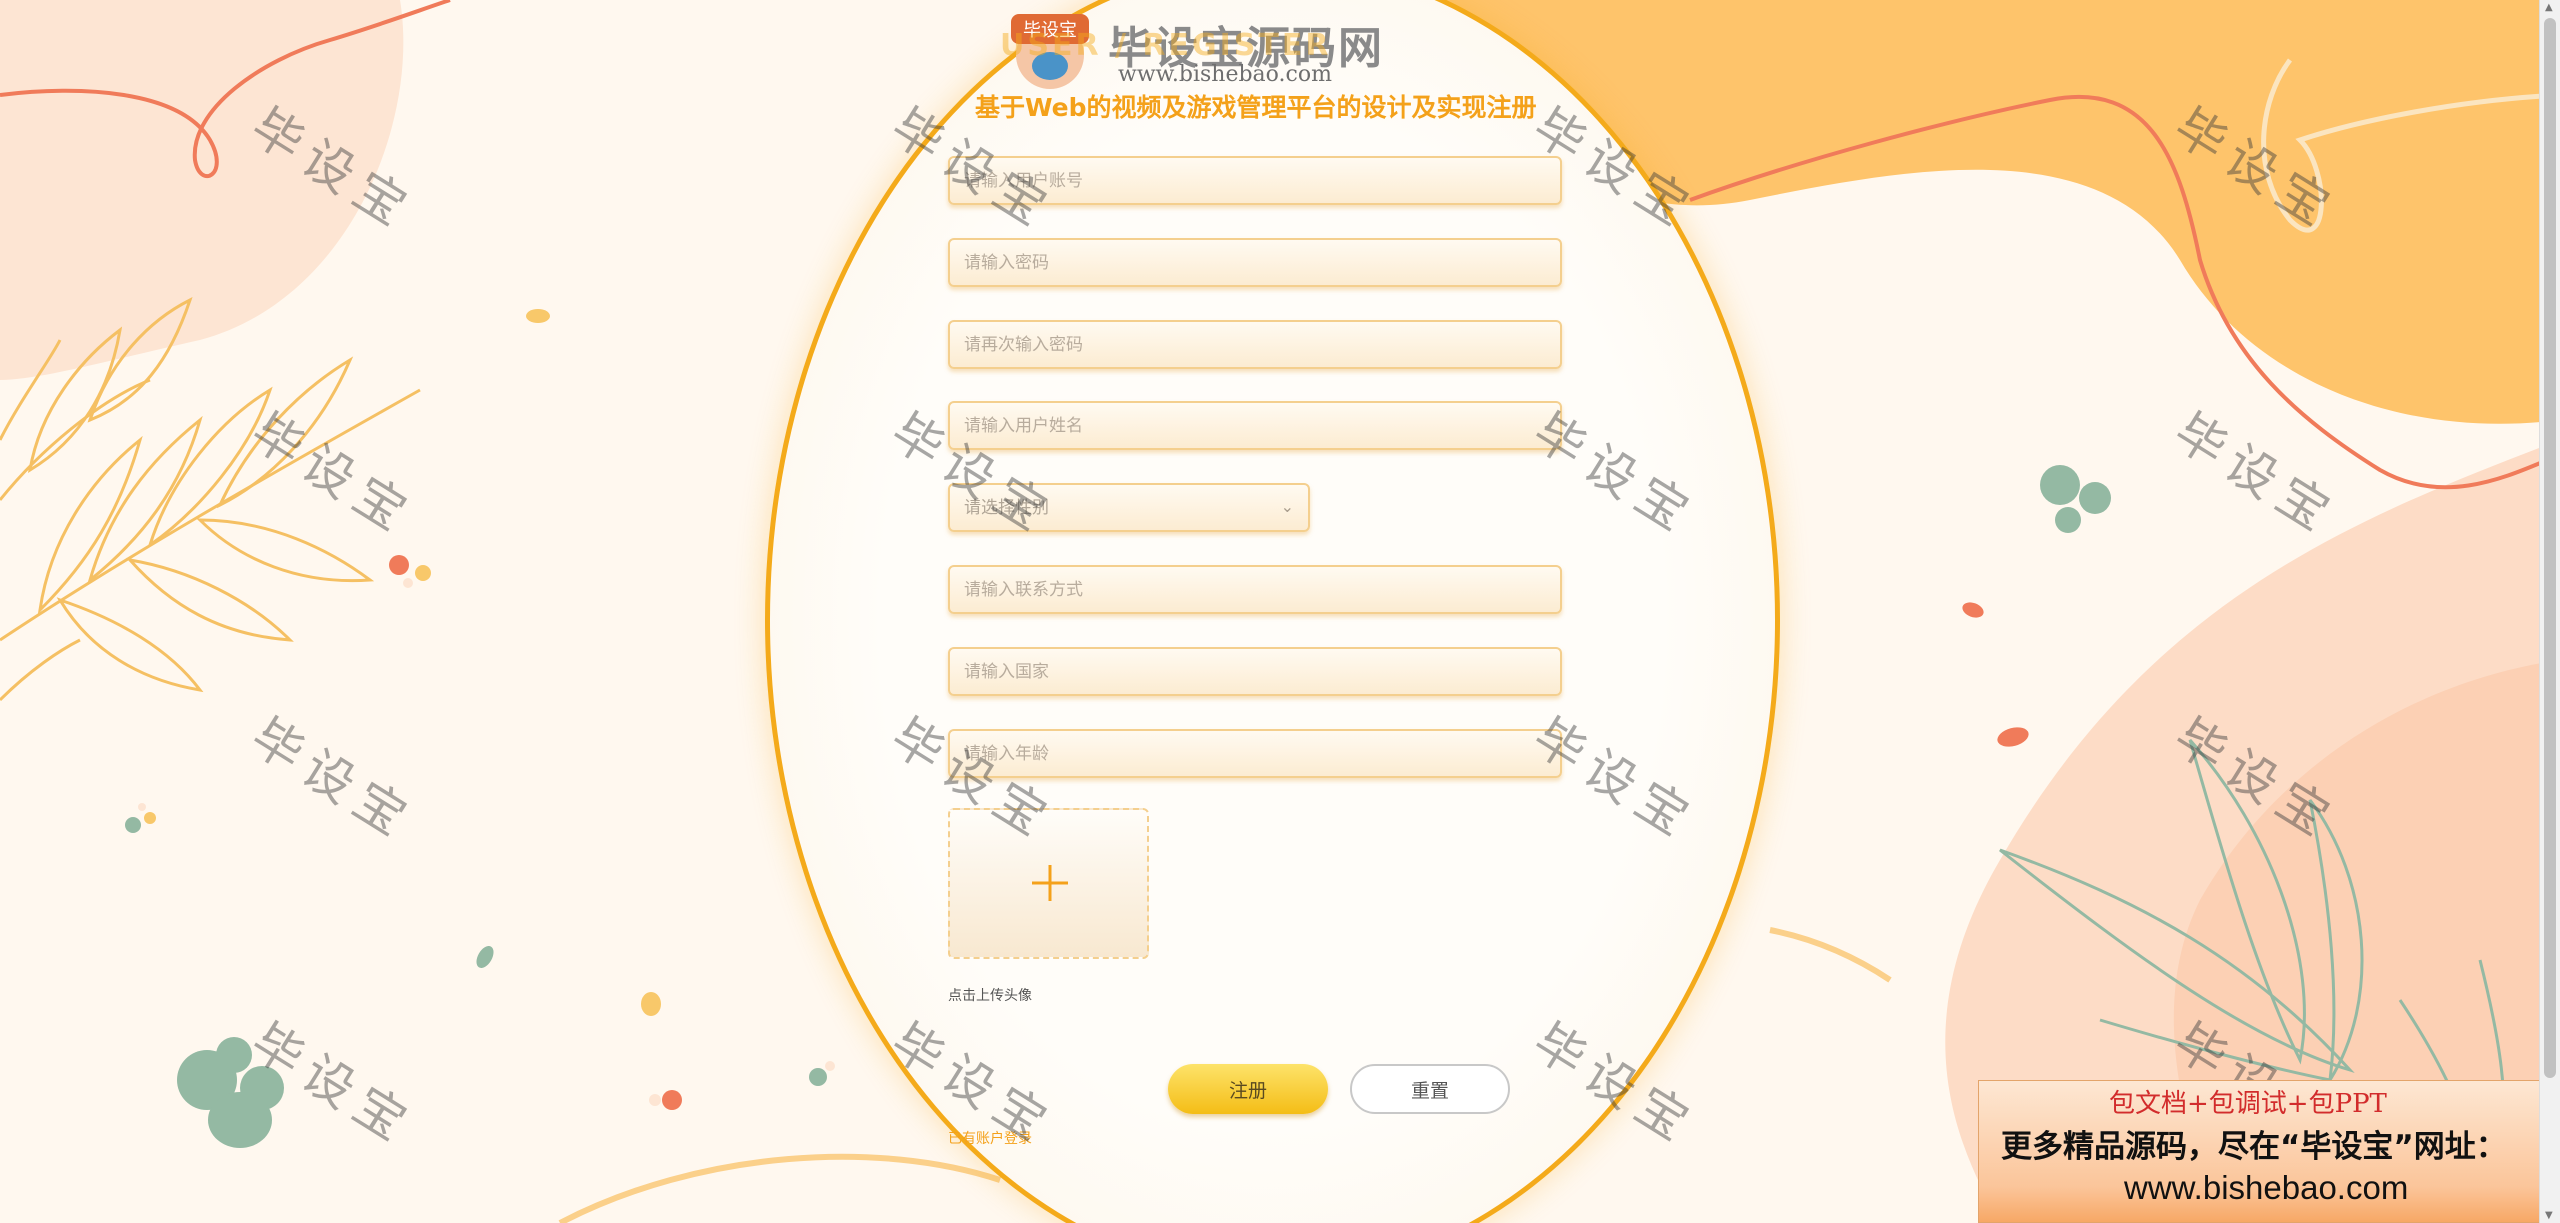 This screenshot has width=2560, height=1223. I want to click on ad-line-url: www.bishebao.com, so click(2266, 1188).